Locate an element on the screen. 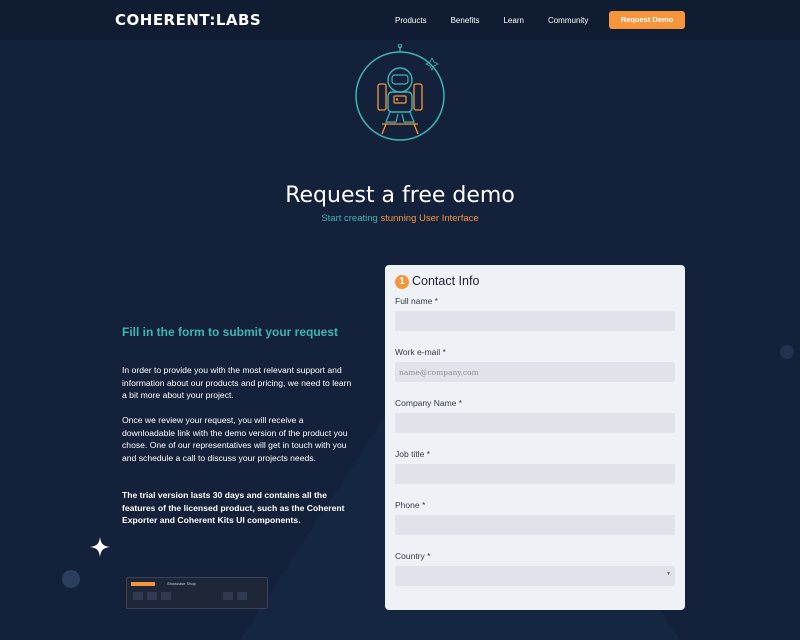  page-subtitle: Start creating stunning User Interface is located at coordinates (400, 218).